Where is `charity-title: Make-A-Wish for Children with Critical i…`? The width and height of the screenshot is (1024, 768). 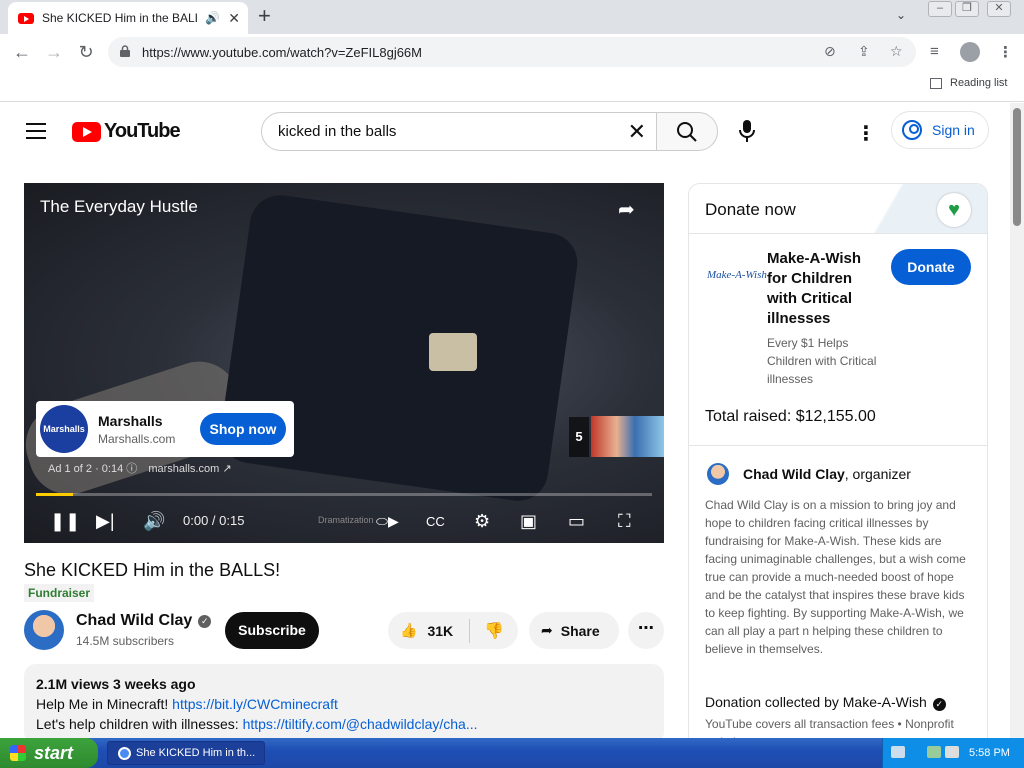 charity-title: Make-A-Wish for Children with Critical i… is located at coordinates (814, 288).